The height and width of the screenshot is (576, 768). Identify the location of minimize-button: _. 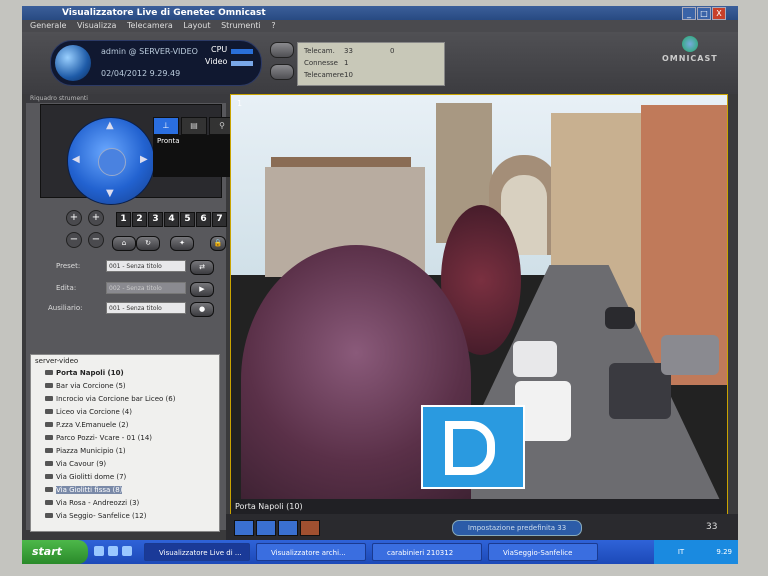
(689, 13).